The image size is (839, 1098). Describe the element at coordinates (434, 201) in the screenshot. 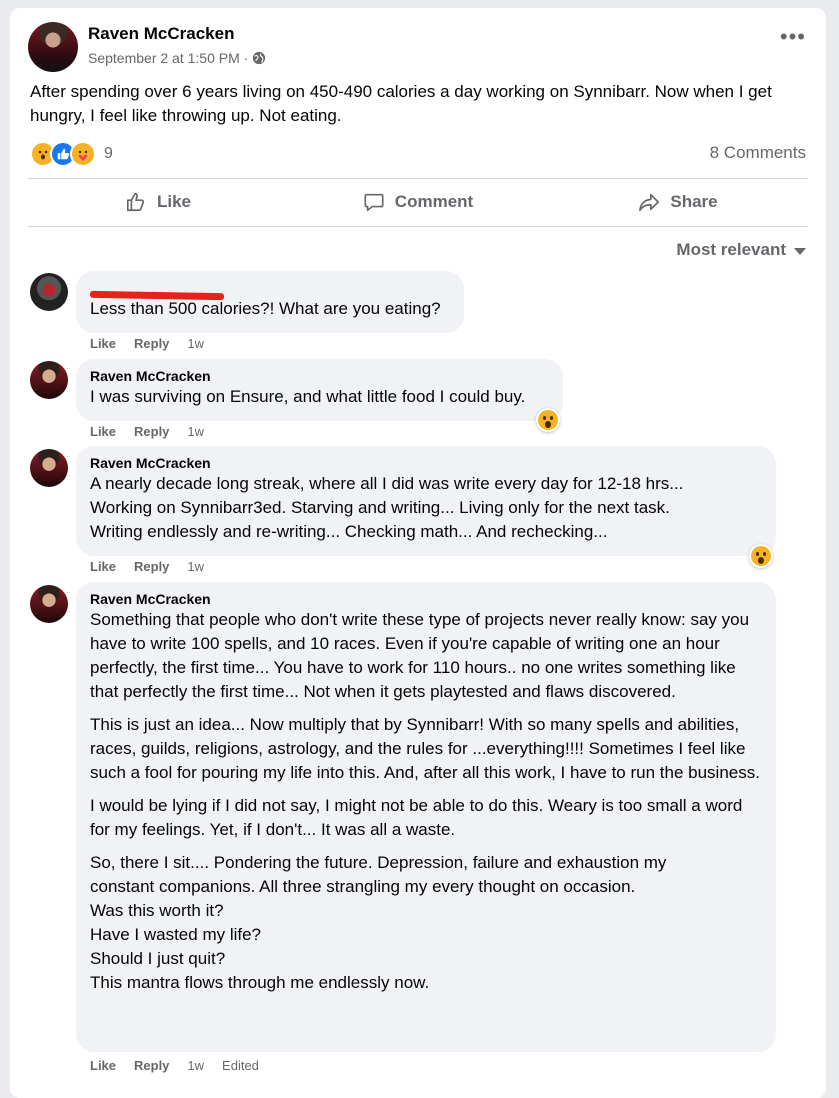

I see `comment-label: Comment` at that location.